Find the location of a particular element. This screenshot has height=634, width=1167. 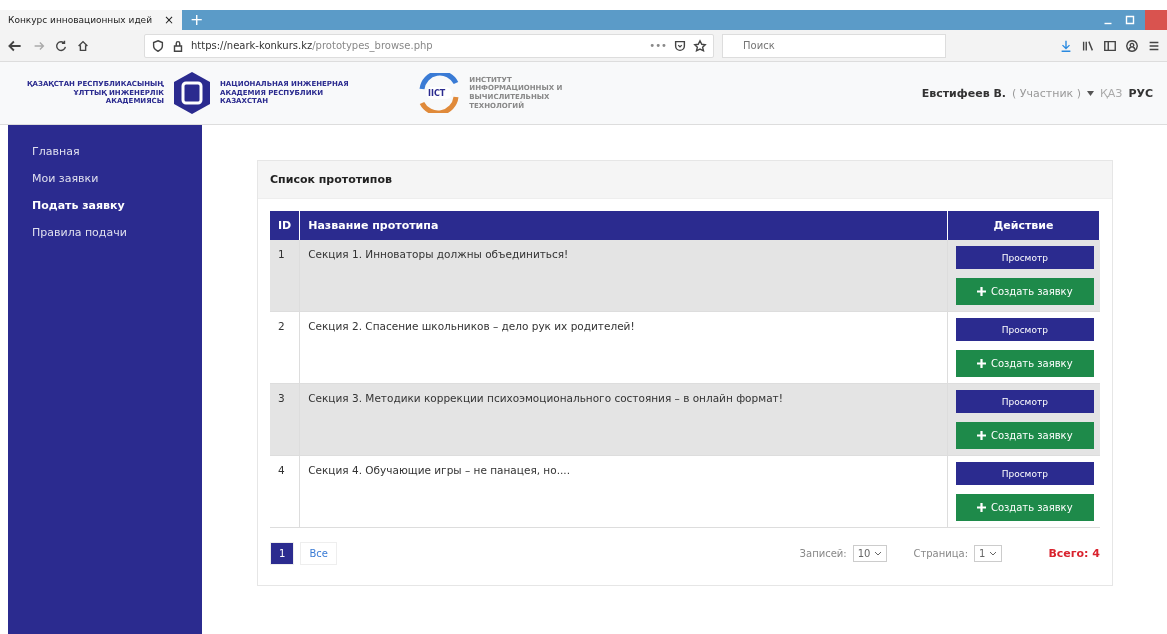

pocket-icon is located at coordinates (680, 45).